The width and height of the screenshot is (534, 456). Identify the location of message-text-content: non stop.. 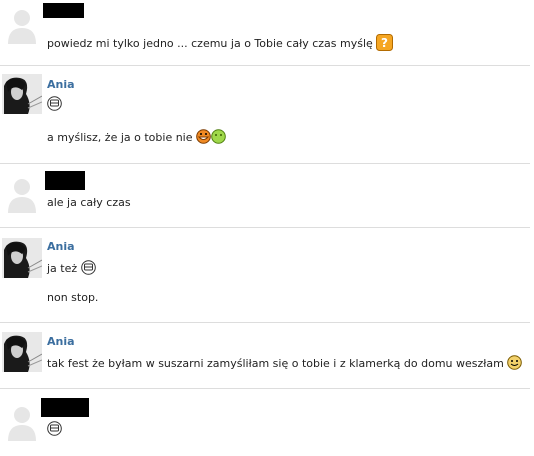
(73, 297).